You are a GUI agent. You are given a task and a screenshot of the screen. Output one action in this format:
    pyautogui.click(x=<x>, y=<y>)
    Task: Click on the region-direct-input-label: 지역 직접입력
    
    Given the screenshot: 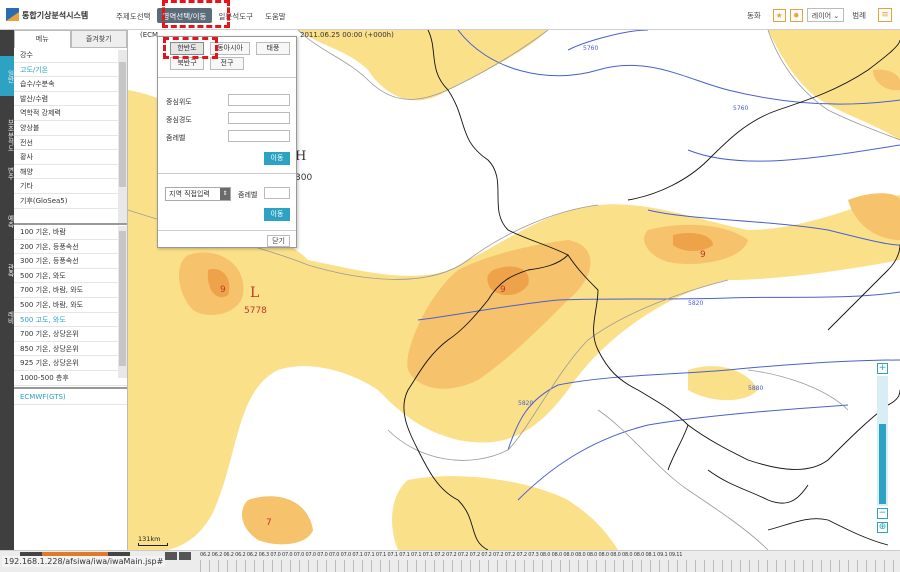 What is the action you would take?
    pyautogui.click(x=189, y=194)
    